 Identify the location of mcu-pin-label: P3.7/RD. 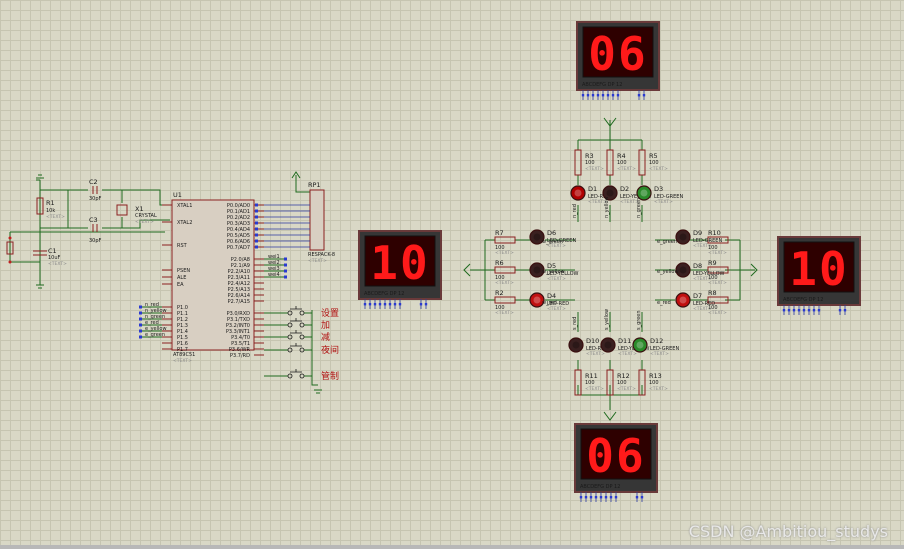
(240, 356).